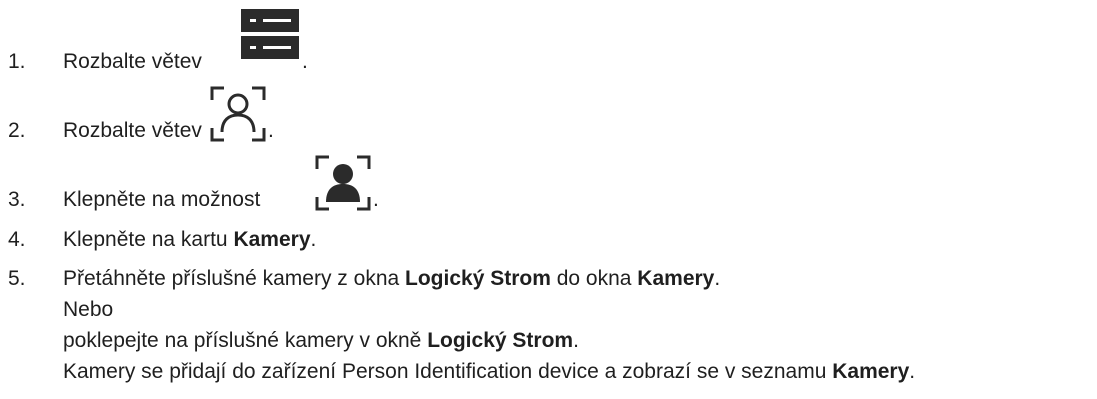 The height and width of the screenshot is (399, 1097). I want to click on kamery-tab-term: Kamery, so click(272, 239).